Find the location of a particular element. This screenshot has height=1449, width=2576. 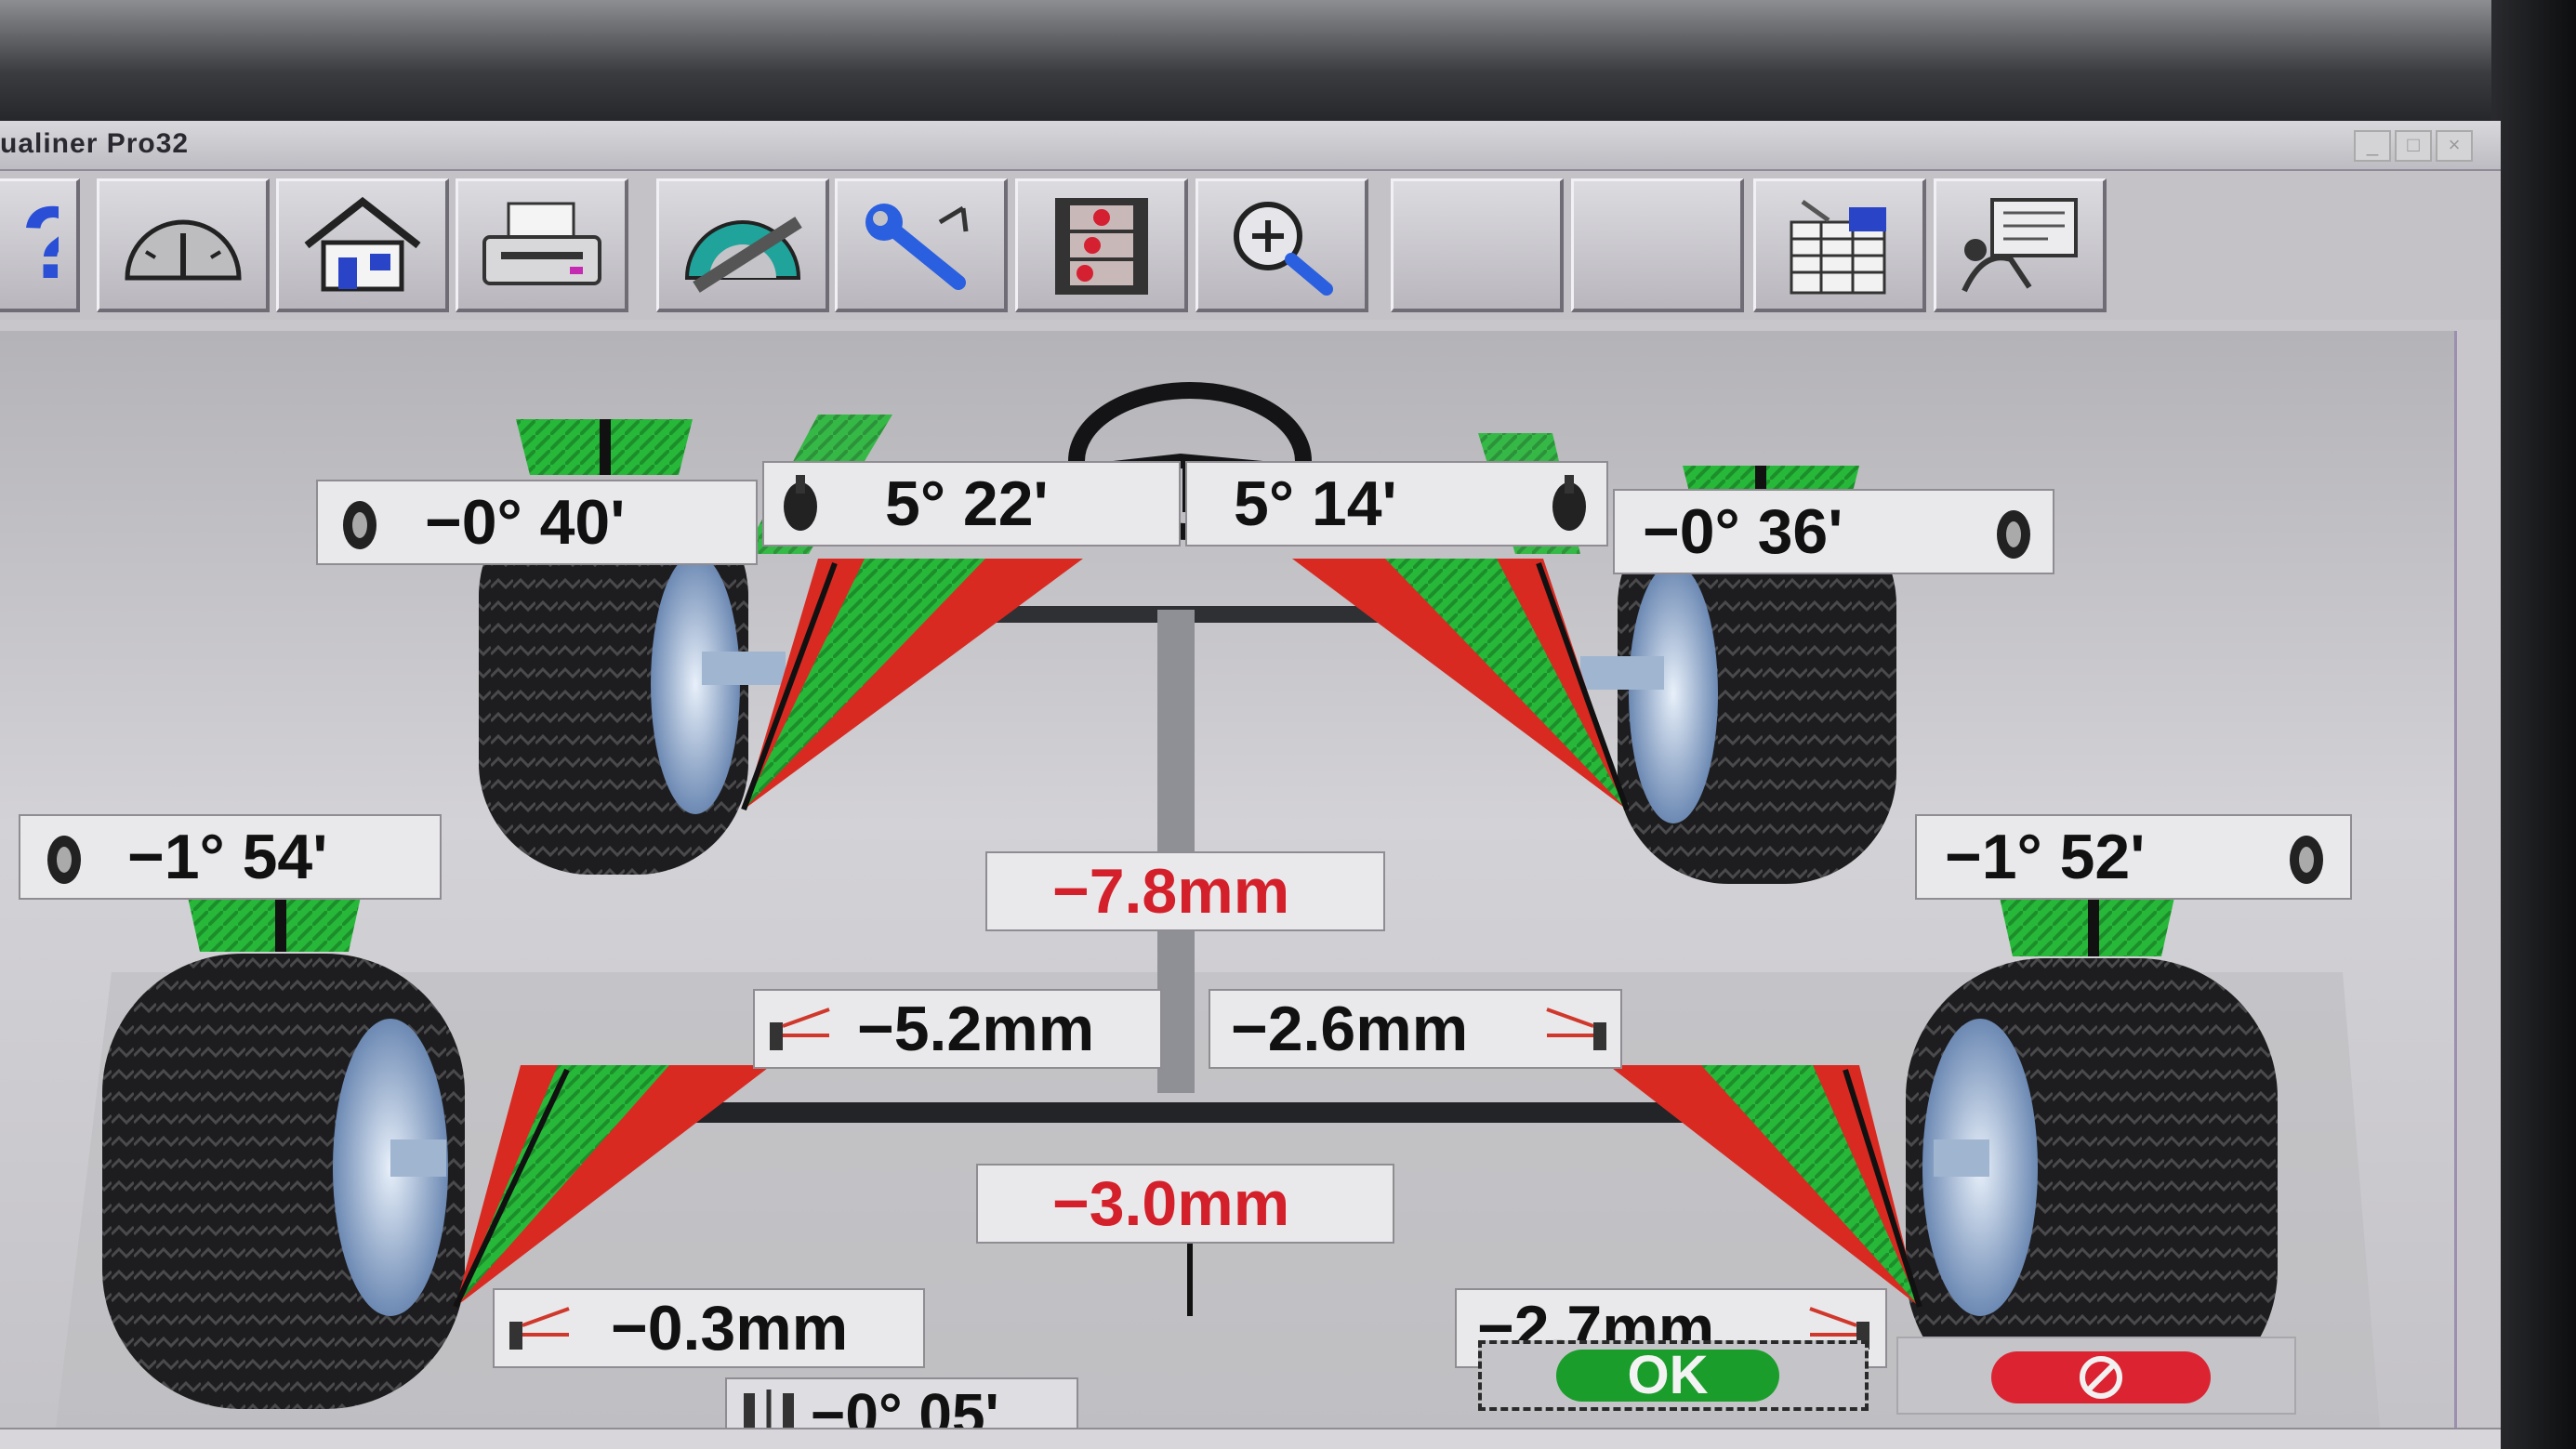

right-sai-box: −1° 52' is located at coordinates (2133, 857).